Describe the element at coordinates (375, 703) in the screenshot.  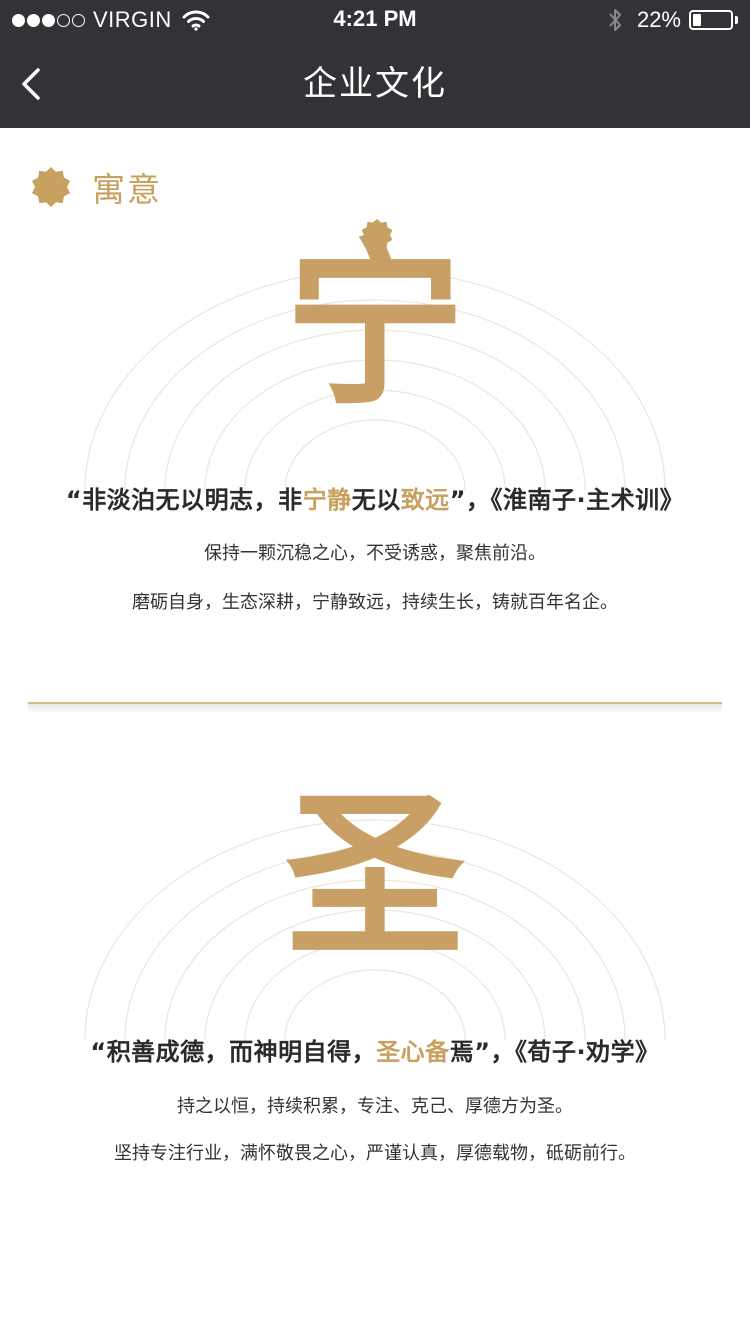
I see `section-divider` at that location.